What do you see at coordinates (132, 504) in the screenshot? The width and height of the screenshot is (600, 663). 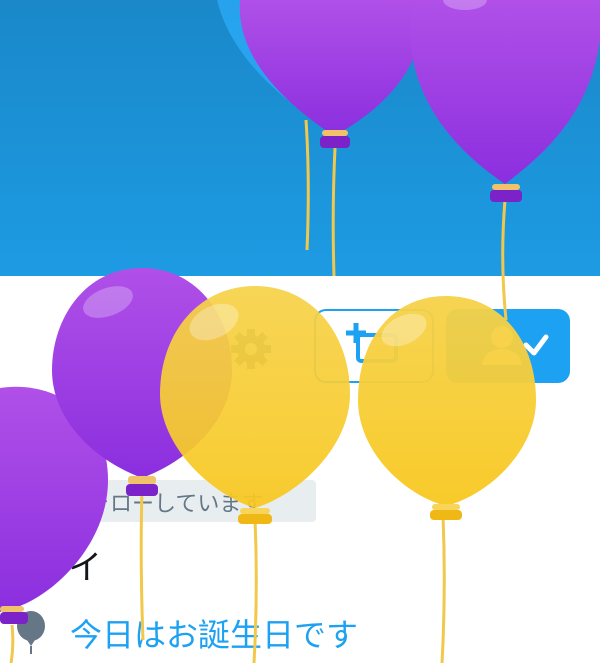 I see `follows-you-label: なたをフォローしています` at bounding box center [132, 504].